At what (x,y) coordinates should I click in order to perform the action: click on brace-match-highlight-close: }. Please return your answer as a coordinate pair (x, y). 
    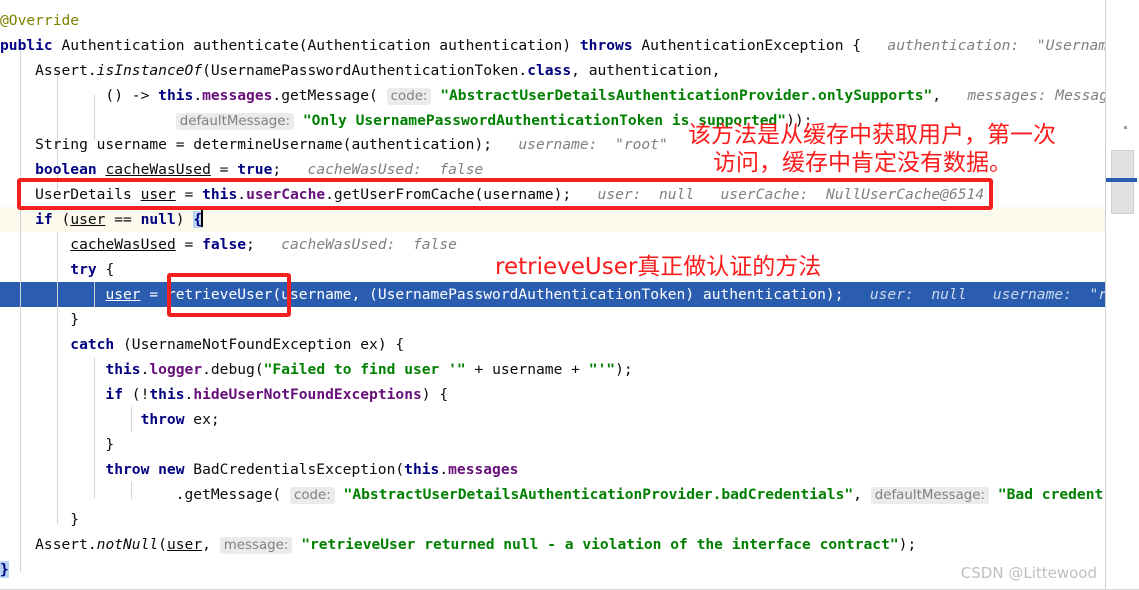
    Looking at the image, I should click on (4, 569).